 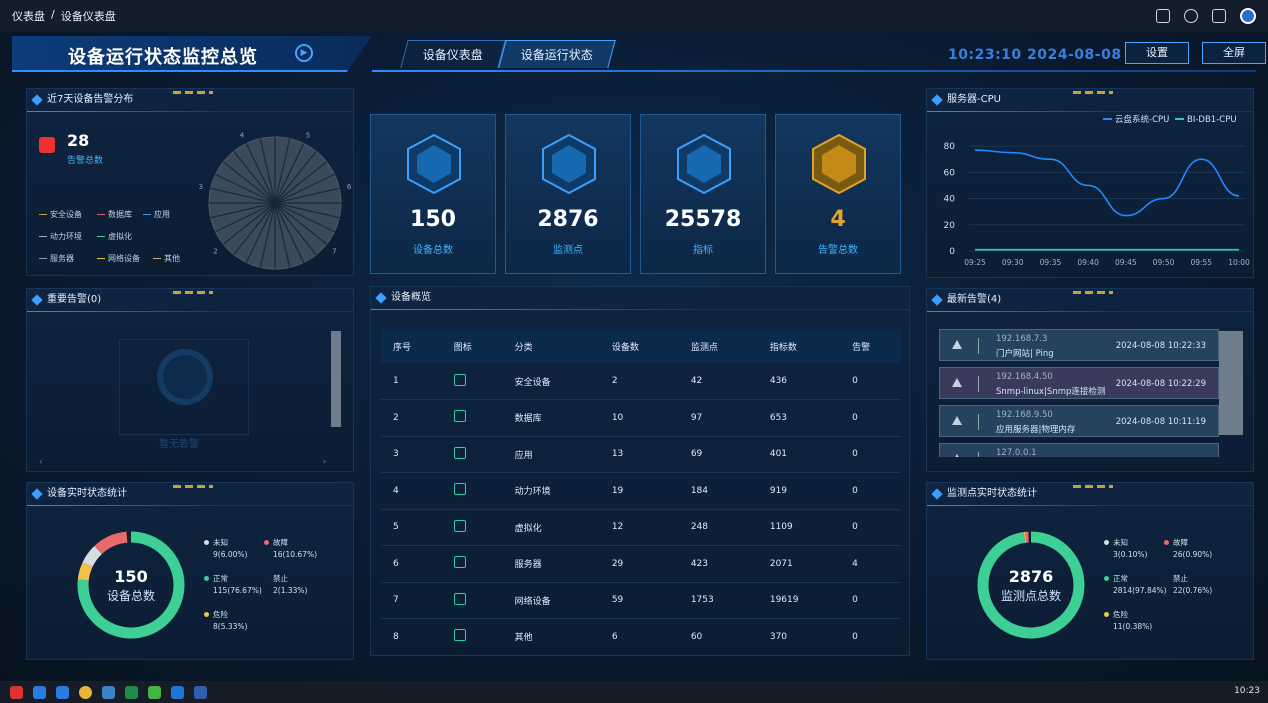 I want to click on excel-icon, so click(x=131, y=692).